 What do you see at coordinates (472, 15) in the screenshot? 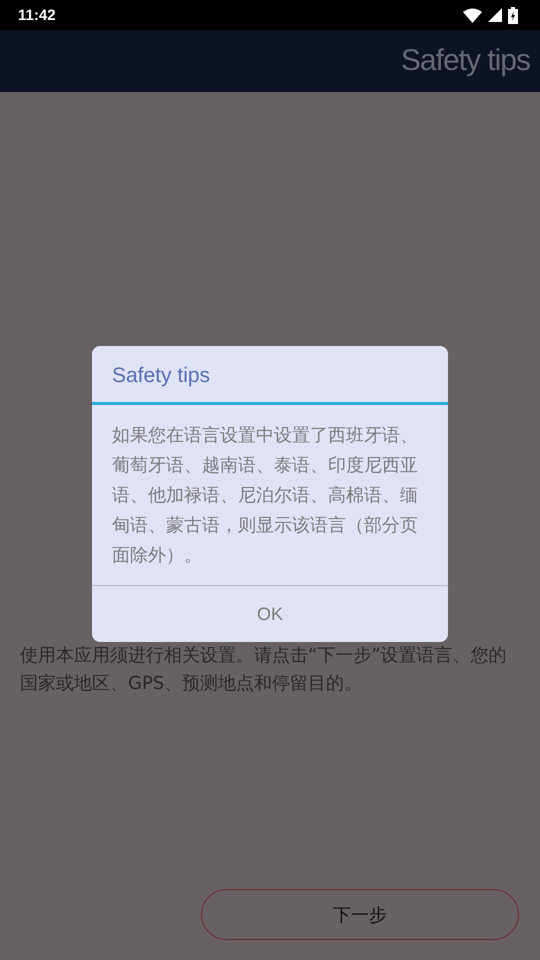
I see `wifi-icon` at bounding box center [472, 15].